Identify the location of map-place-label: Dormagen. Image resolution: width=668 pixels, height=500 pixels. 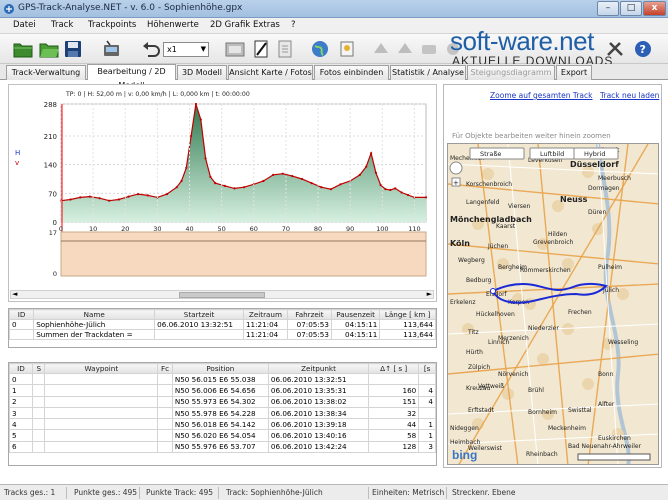
(604, 188).